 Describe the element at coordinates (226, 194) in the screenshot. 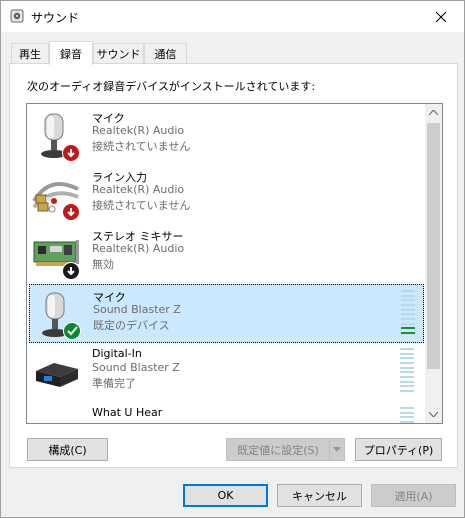

I see `device-item: ライン入力 Realtek(R) Audio 接続されていません` at that location.